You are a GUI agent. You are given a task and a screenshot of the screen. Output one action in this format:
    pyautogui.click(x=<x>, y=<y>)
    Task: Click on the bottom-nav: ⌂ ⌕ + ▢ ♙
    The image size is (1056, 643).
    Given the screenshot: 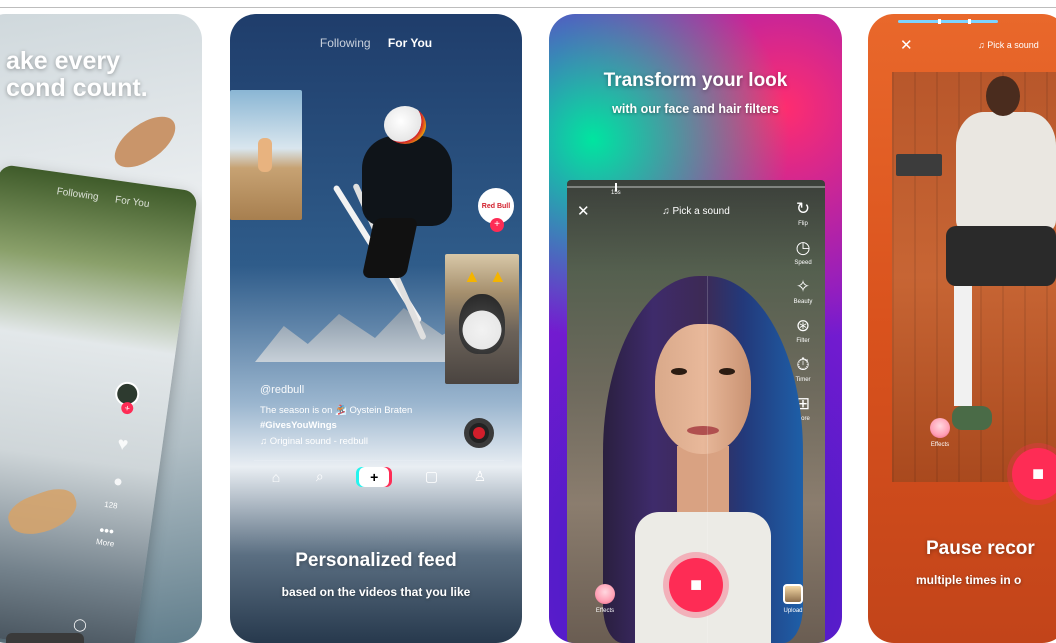 What is the action you would take?
    pyautogui.click(x=379, y=476)
    